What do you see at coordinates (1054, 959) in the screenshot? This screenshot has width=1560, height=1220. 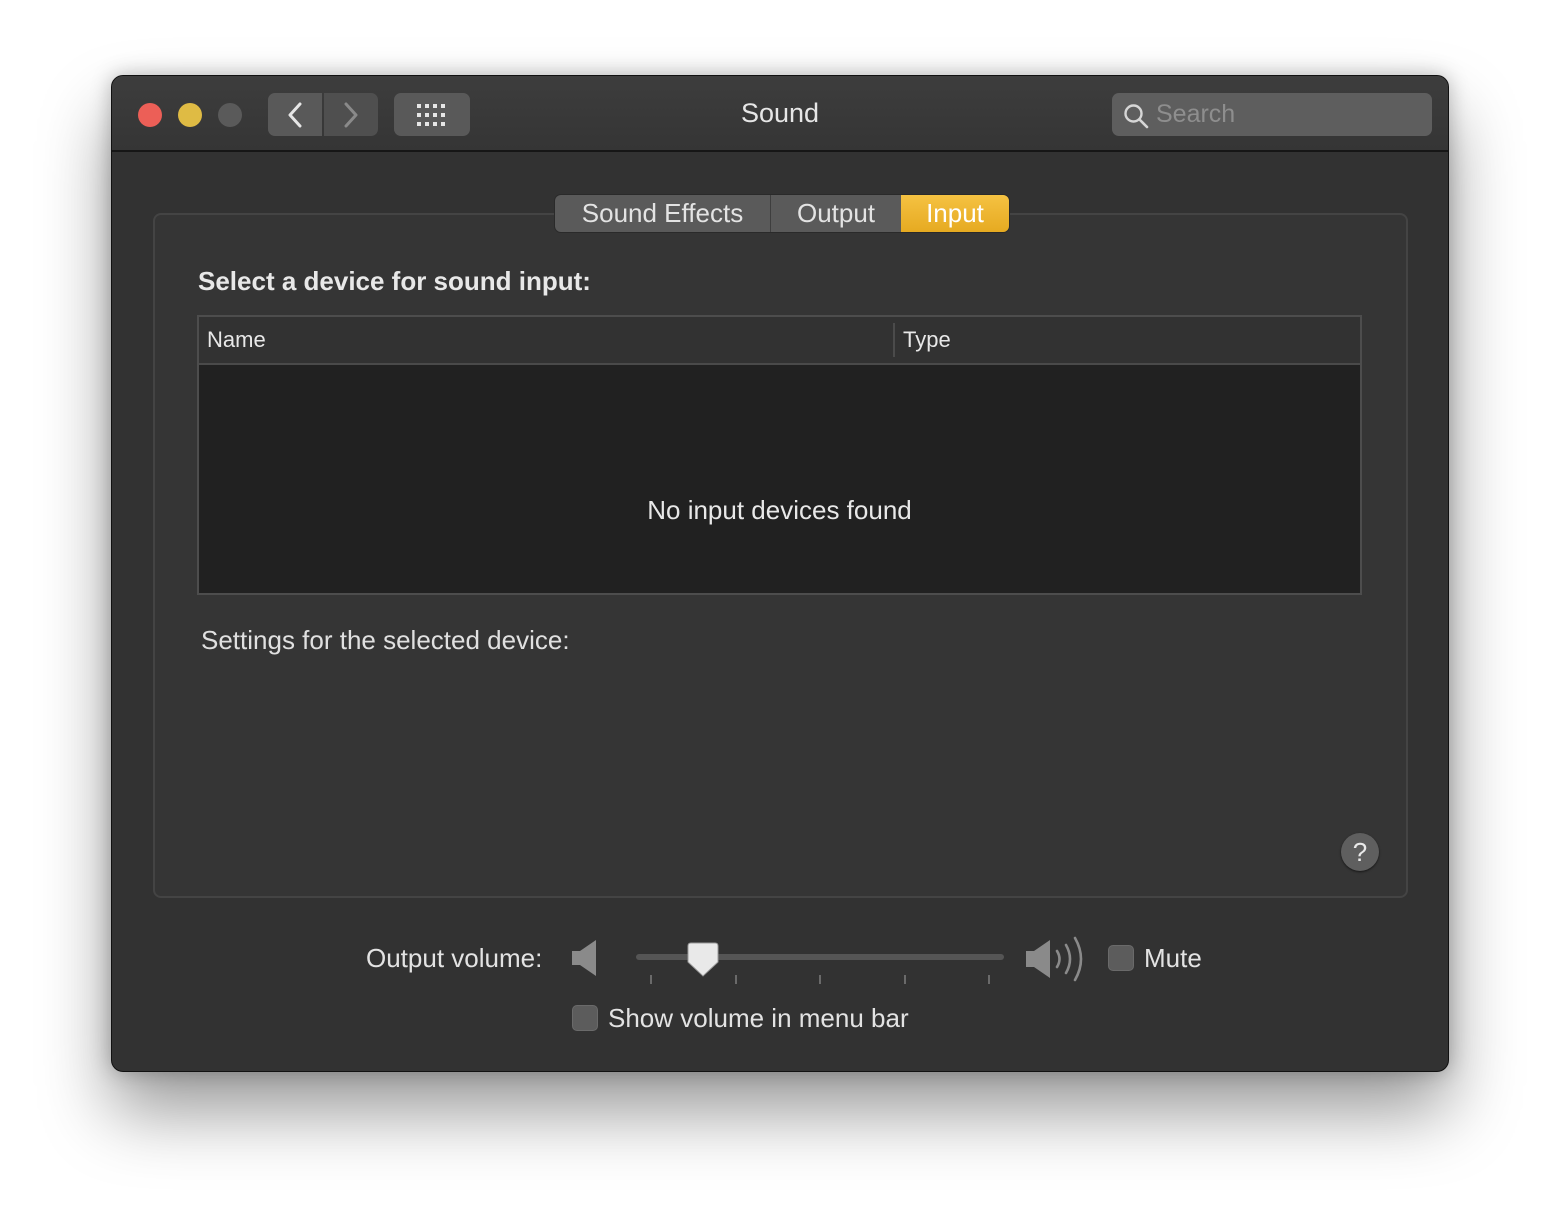 I see `speaker-loud-icon` at bounding box center [1054, 959].